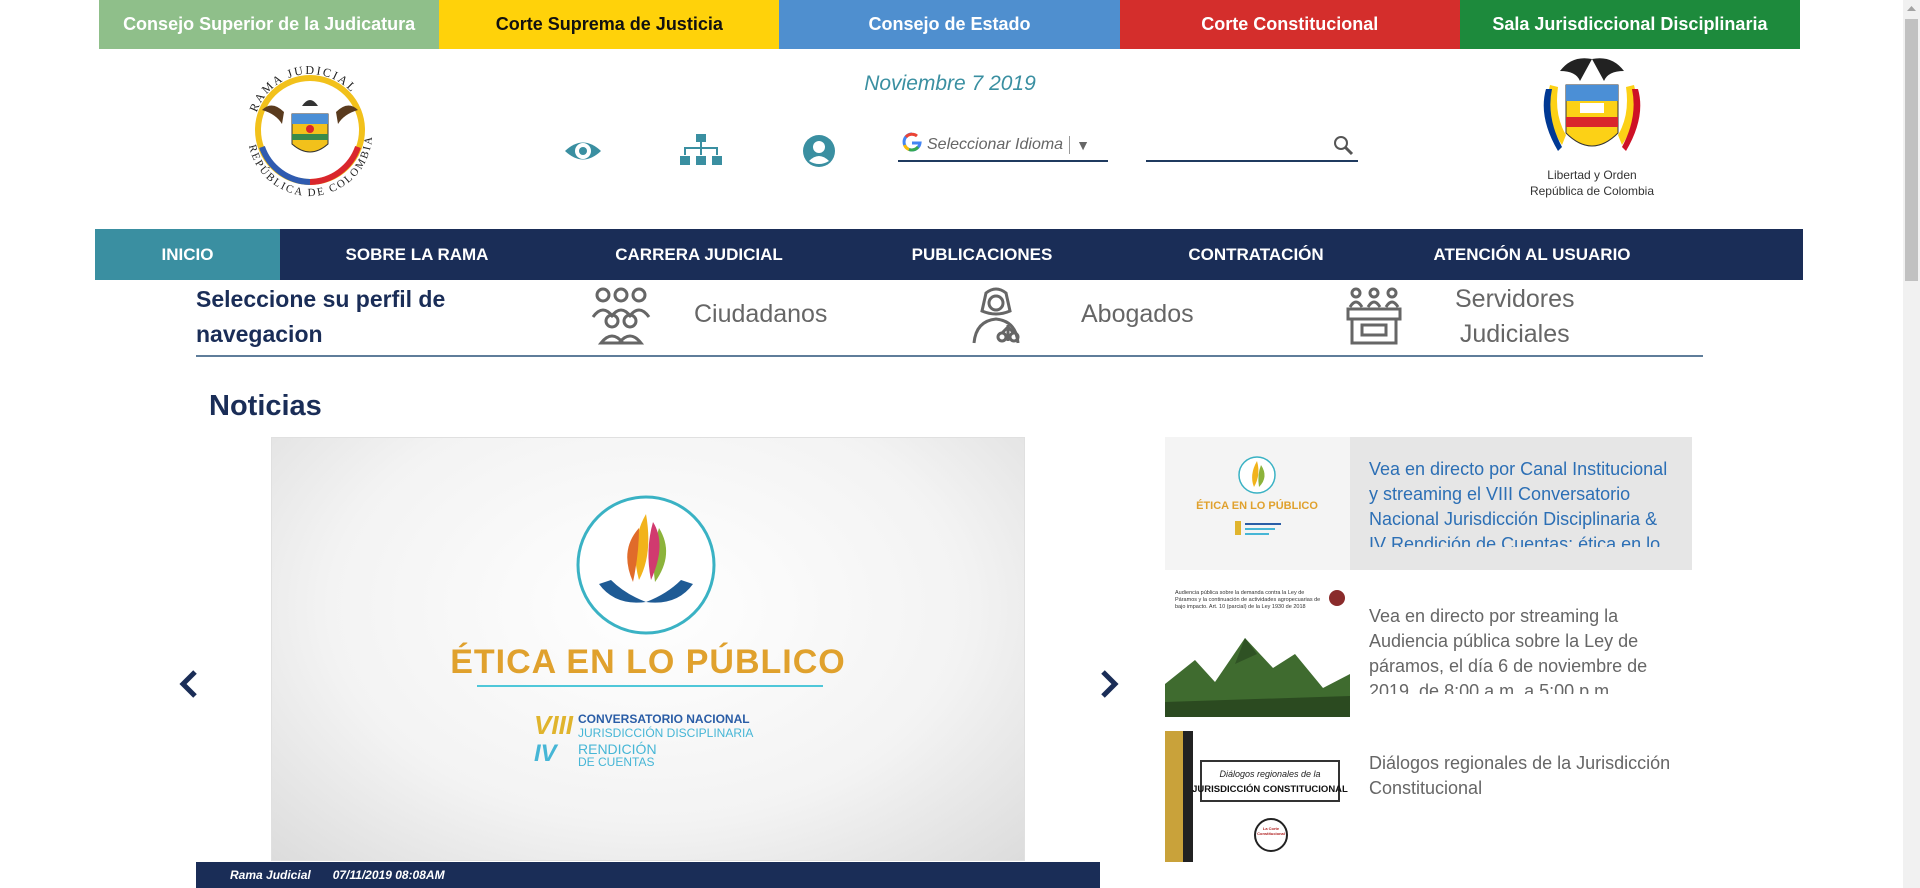 The image size is (1920, 888). I want to click on coat-caption-line-2: República de Colombia, so click(1592, 191).